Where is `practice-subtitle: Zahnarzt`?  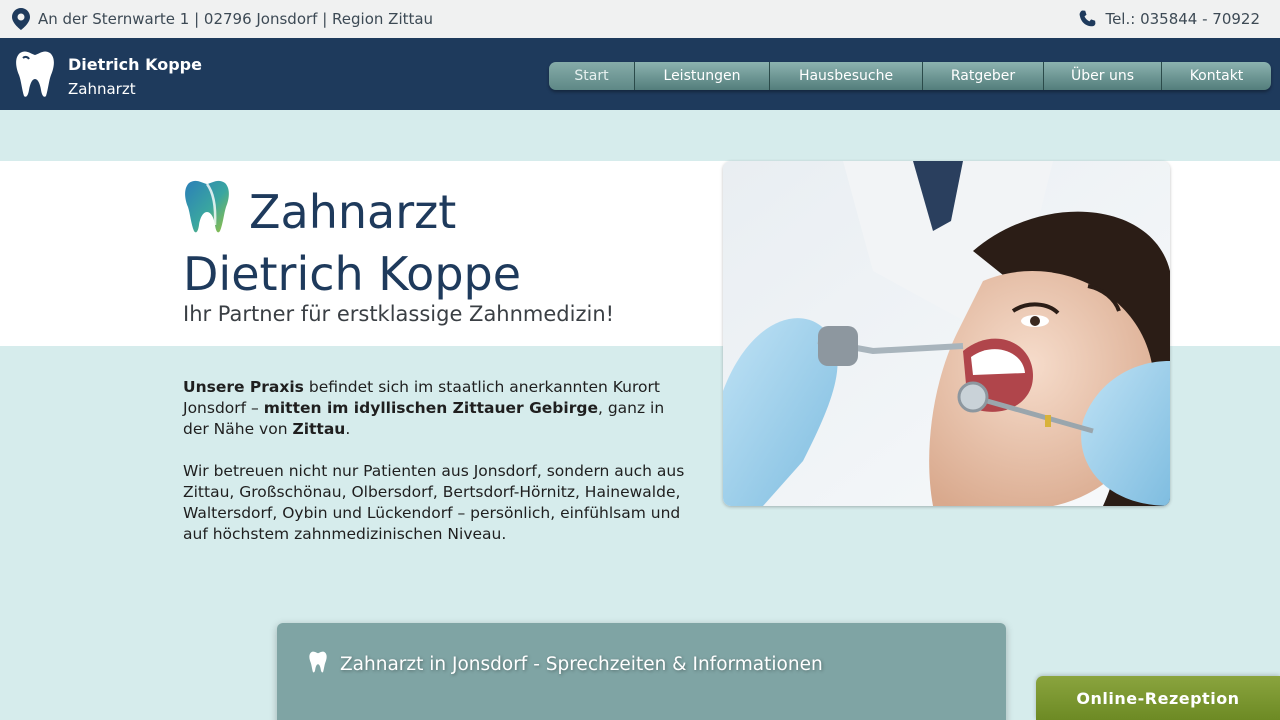 practice-subtitle: Zahnarzt is located at coordinates (102, 89).